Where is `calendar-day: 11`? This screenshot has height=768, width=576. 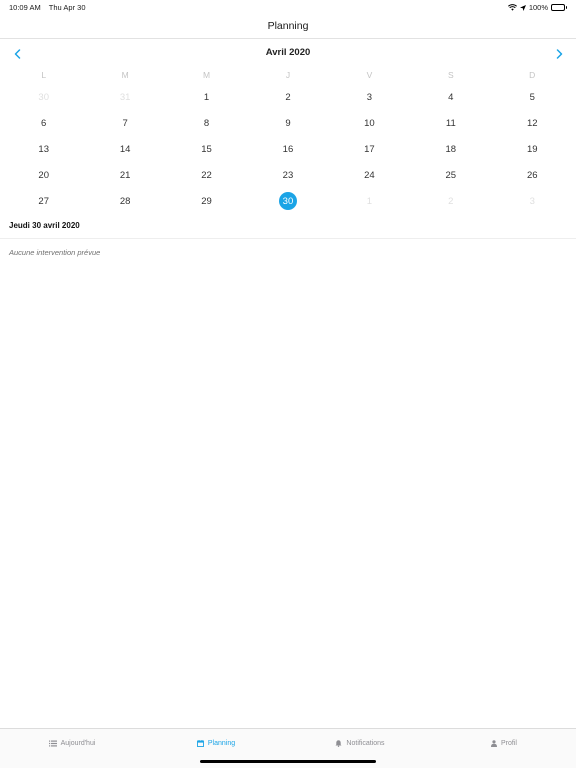 calendar-day: 11 is located at coordinates (450, 123).